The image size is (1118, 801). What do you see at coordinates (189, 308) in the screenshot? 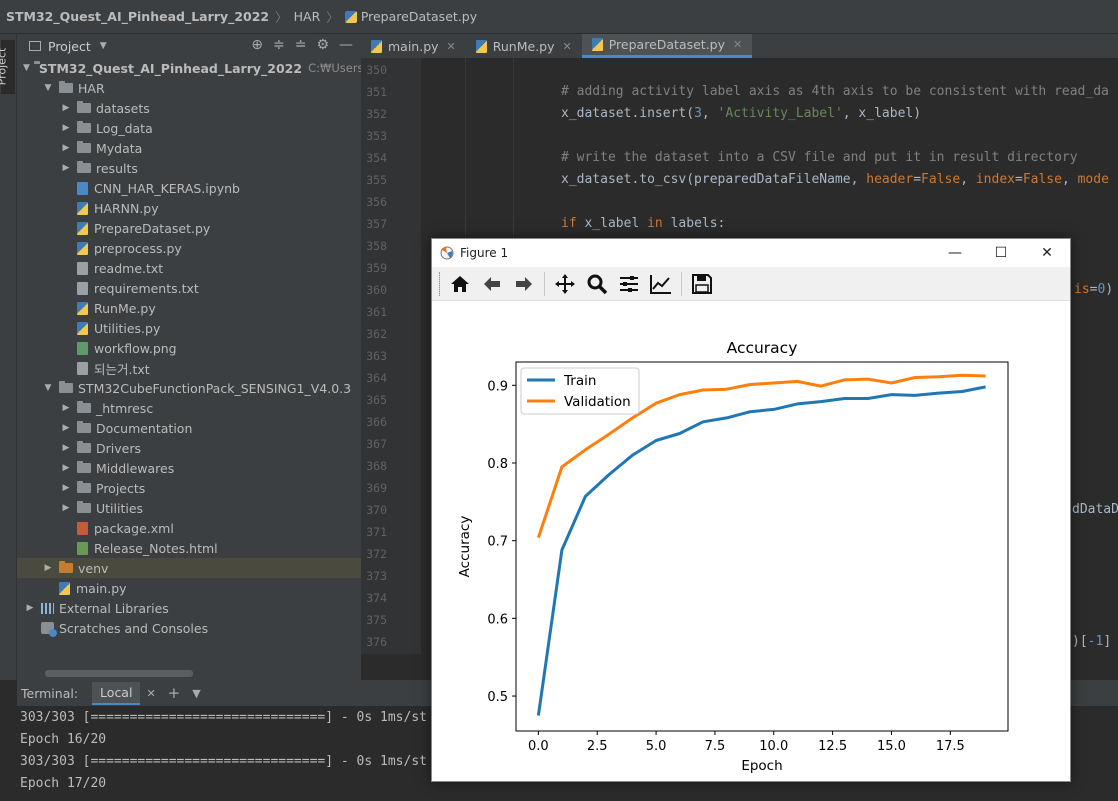
I see `tree-item-file: RunMe.py` at bounding box center [189, 308].